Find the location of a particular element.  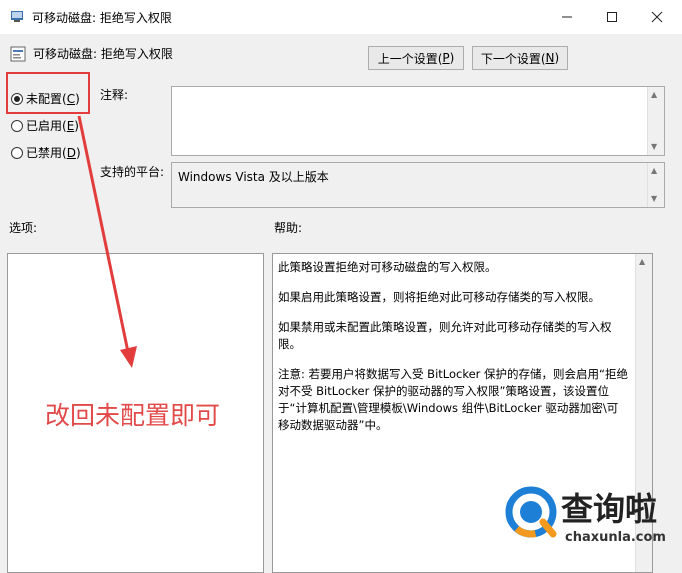

watermark: 查询啦 chaxunla.com is located at coordinates (590, 520).